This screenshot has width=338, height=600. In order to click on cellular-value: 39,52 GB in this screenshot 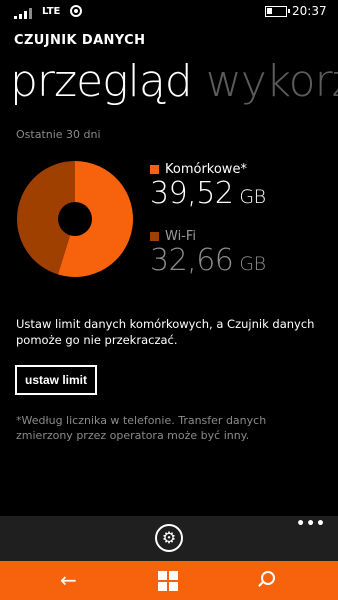, I will do `click(208, 193)`.